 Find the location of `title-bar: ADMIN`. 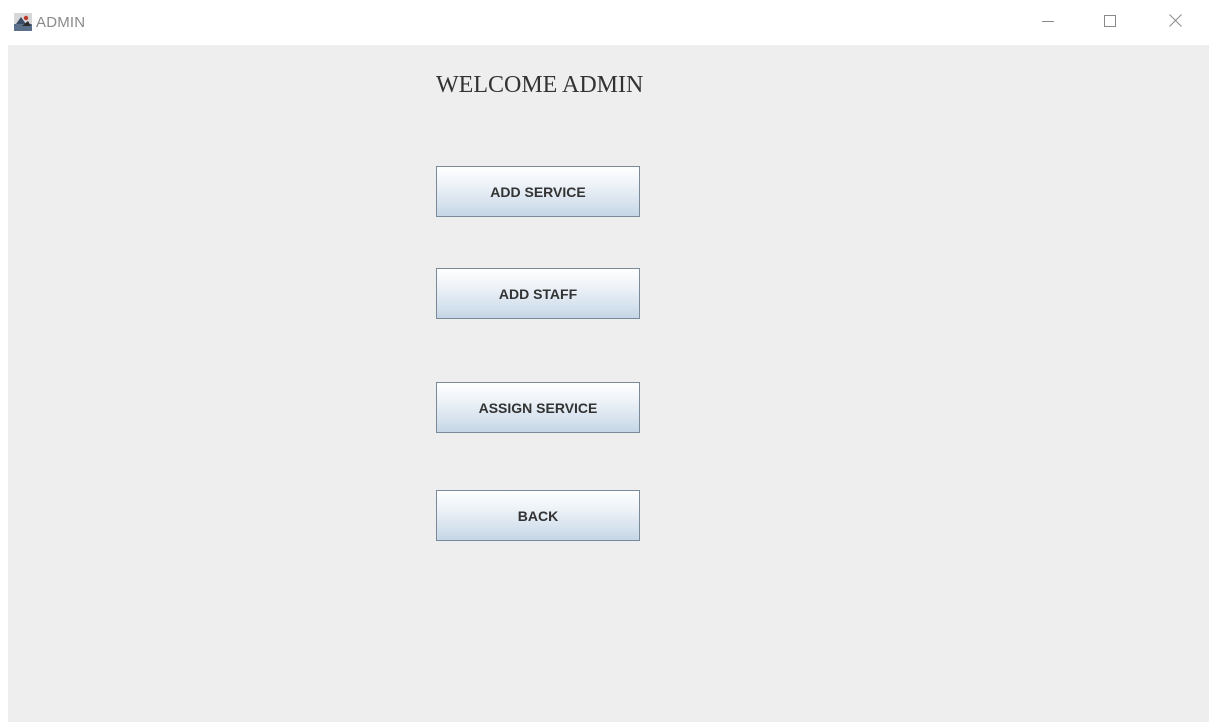

title-bar: ADMIN is located at coordinates (604, 22).